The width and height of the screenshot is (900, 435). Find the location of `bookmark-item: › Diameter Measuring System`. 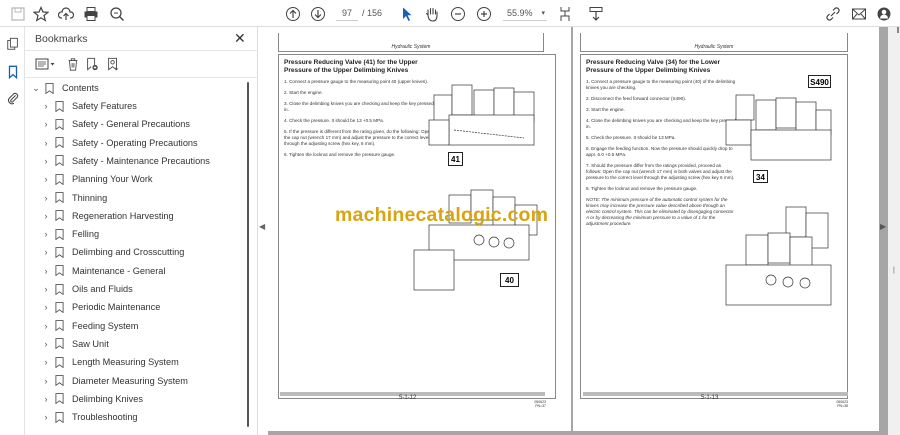

bookmark-item: › Diameter Measuring System is located at coordinates (114, 381).